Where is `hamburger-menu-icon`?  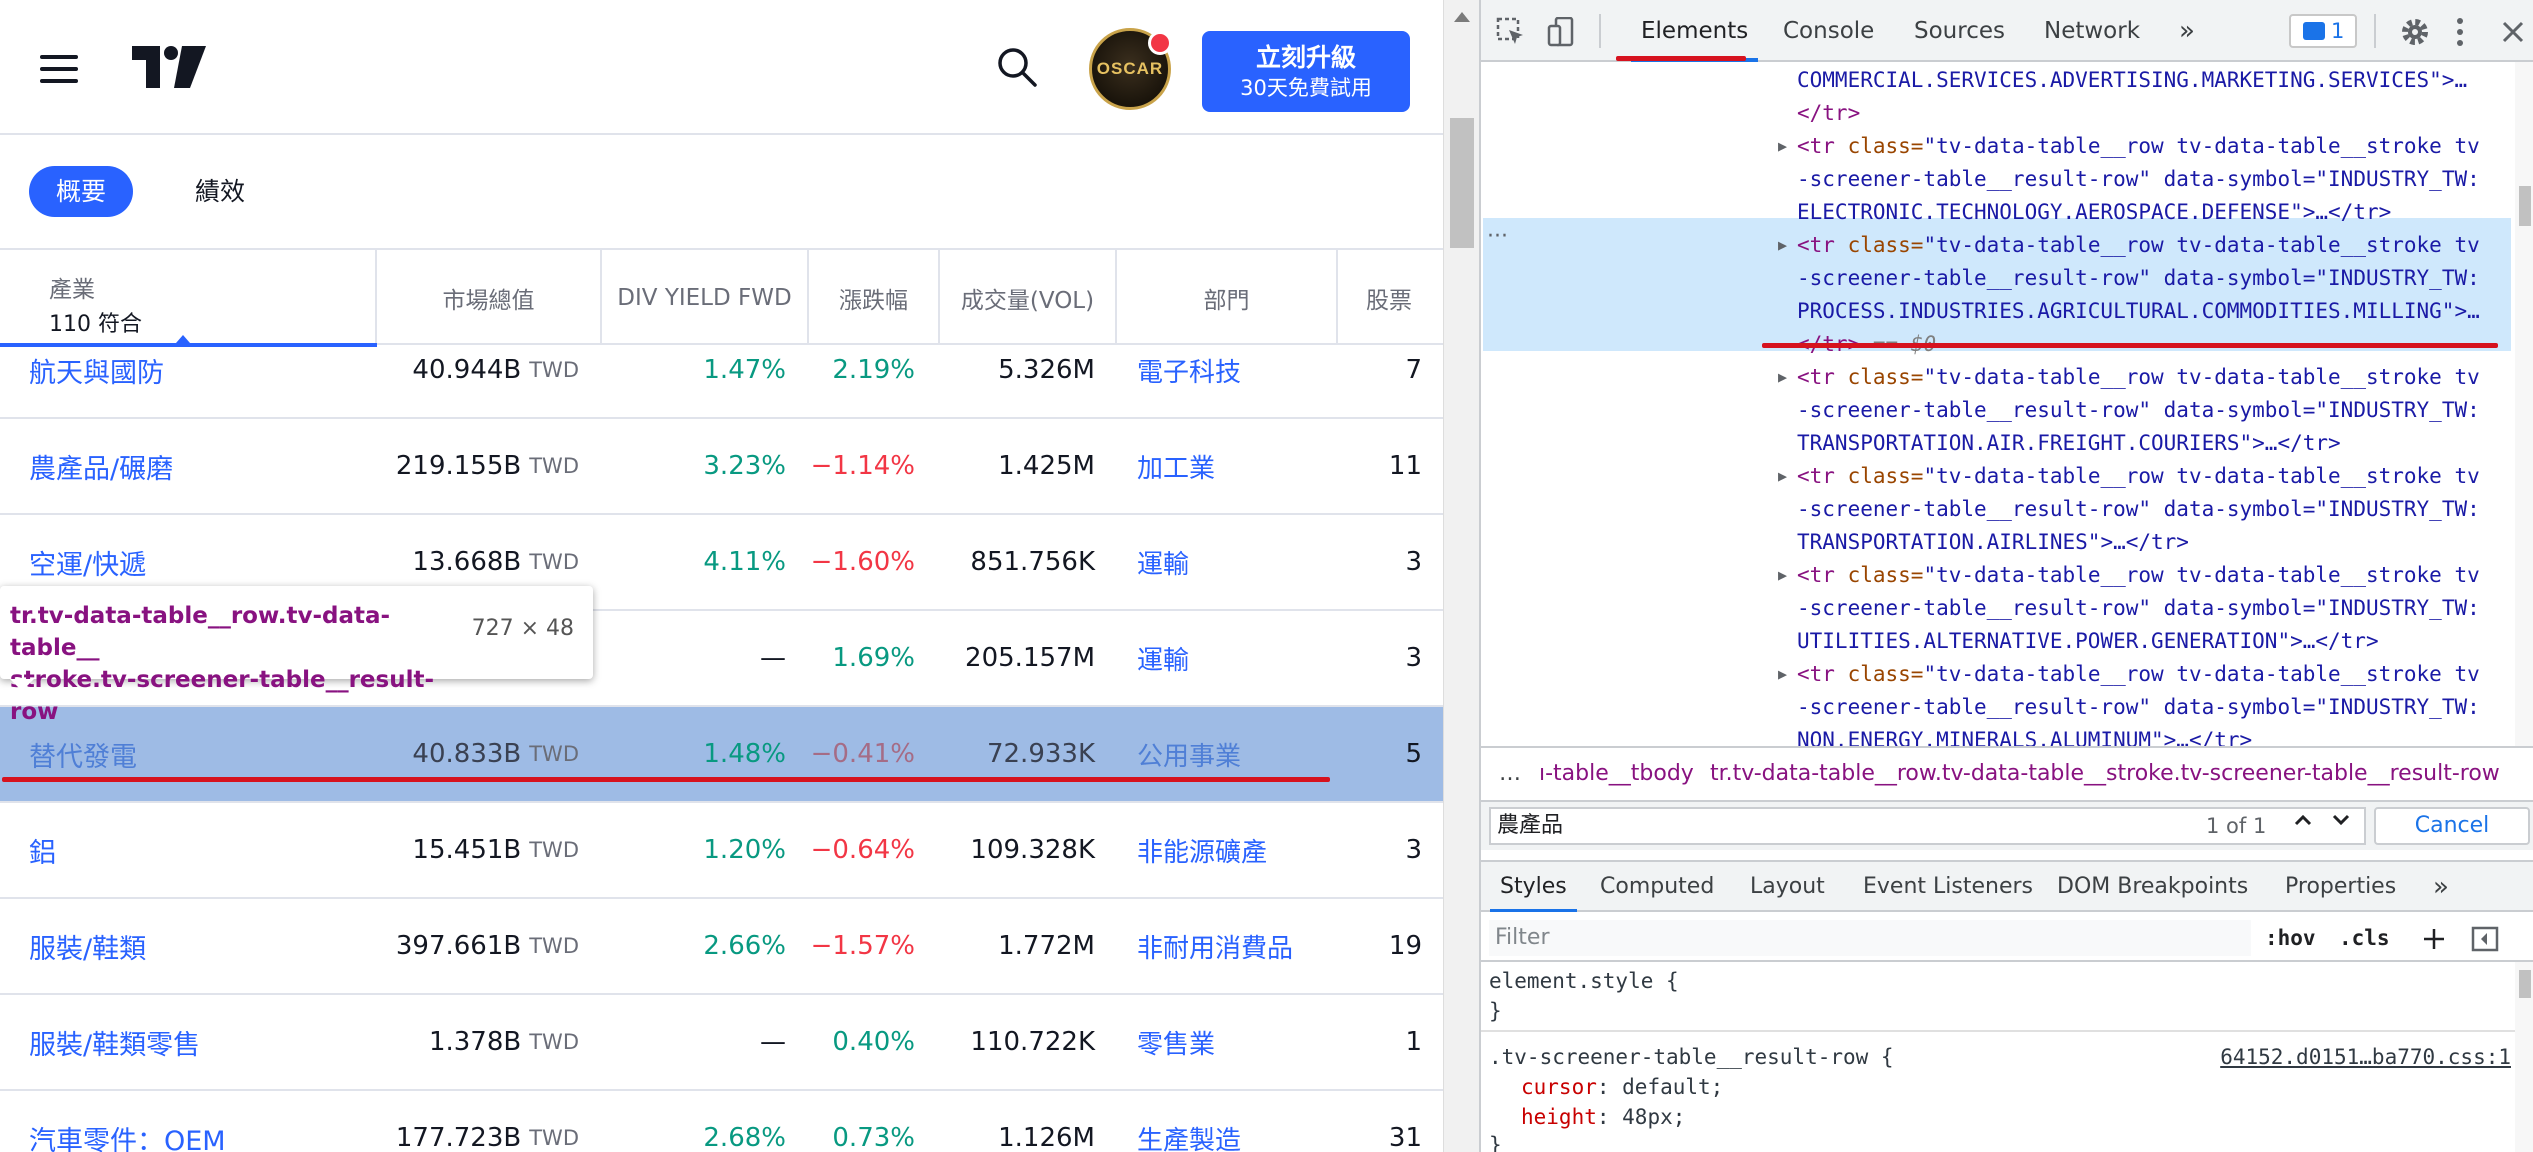
hamburger-menu-icon is located at coordinates (59, 69).